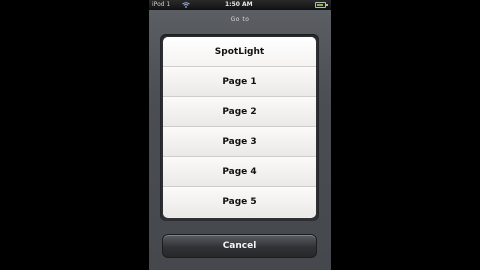  What do you see at coordinates (239, 246) in the screenshot?
I see `cancel-button: Cancel` at bounding box center [239, 246].